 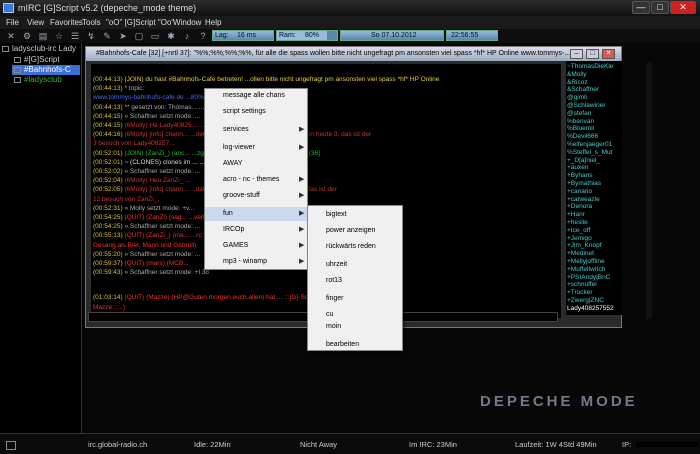 I want to click on status-laufzeit: Laufzeit: 1W 4Std 49Min, so click(x=556, y=444).